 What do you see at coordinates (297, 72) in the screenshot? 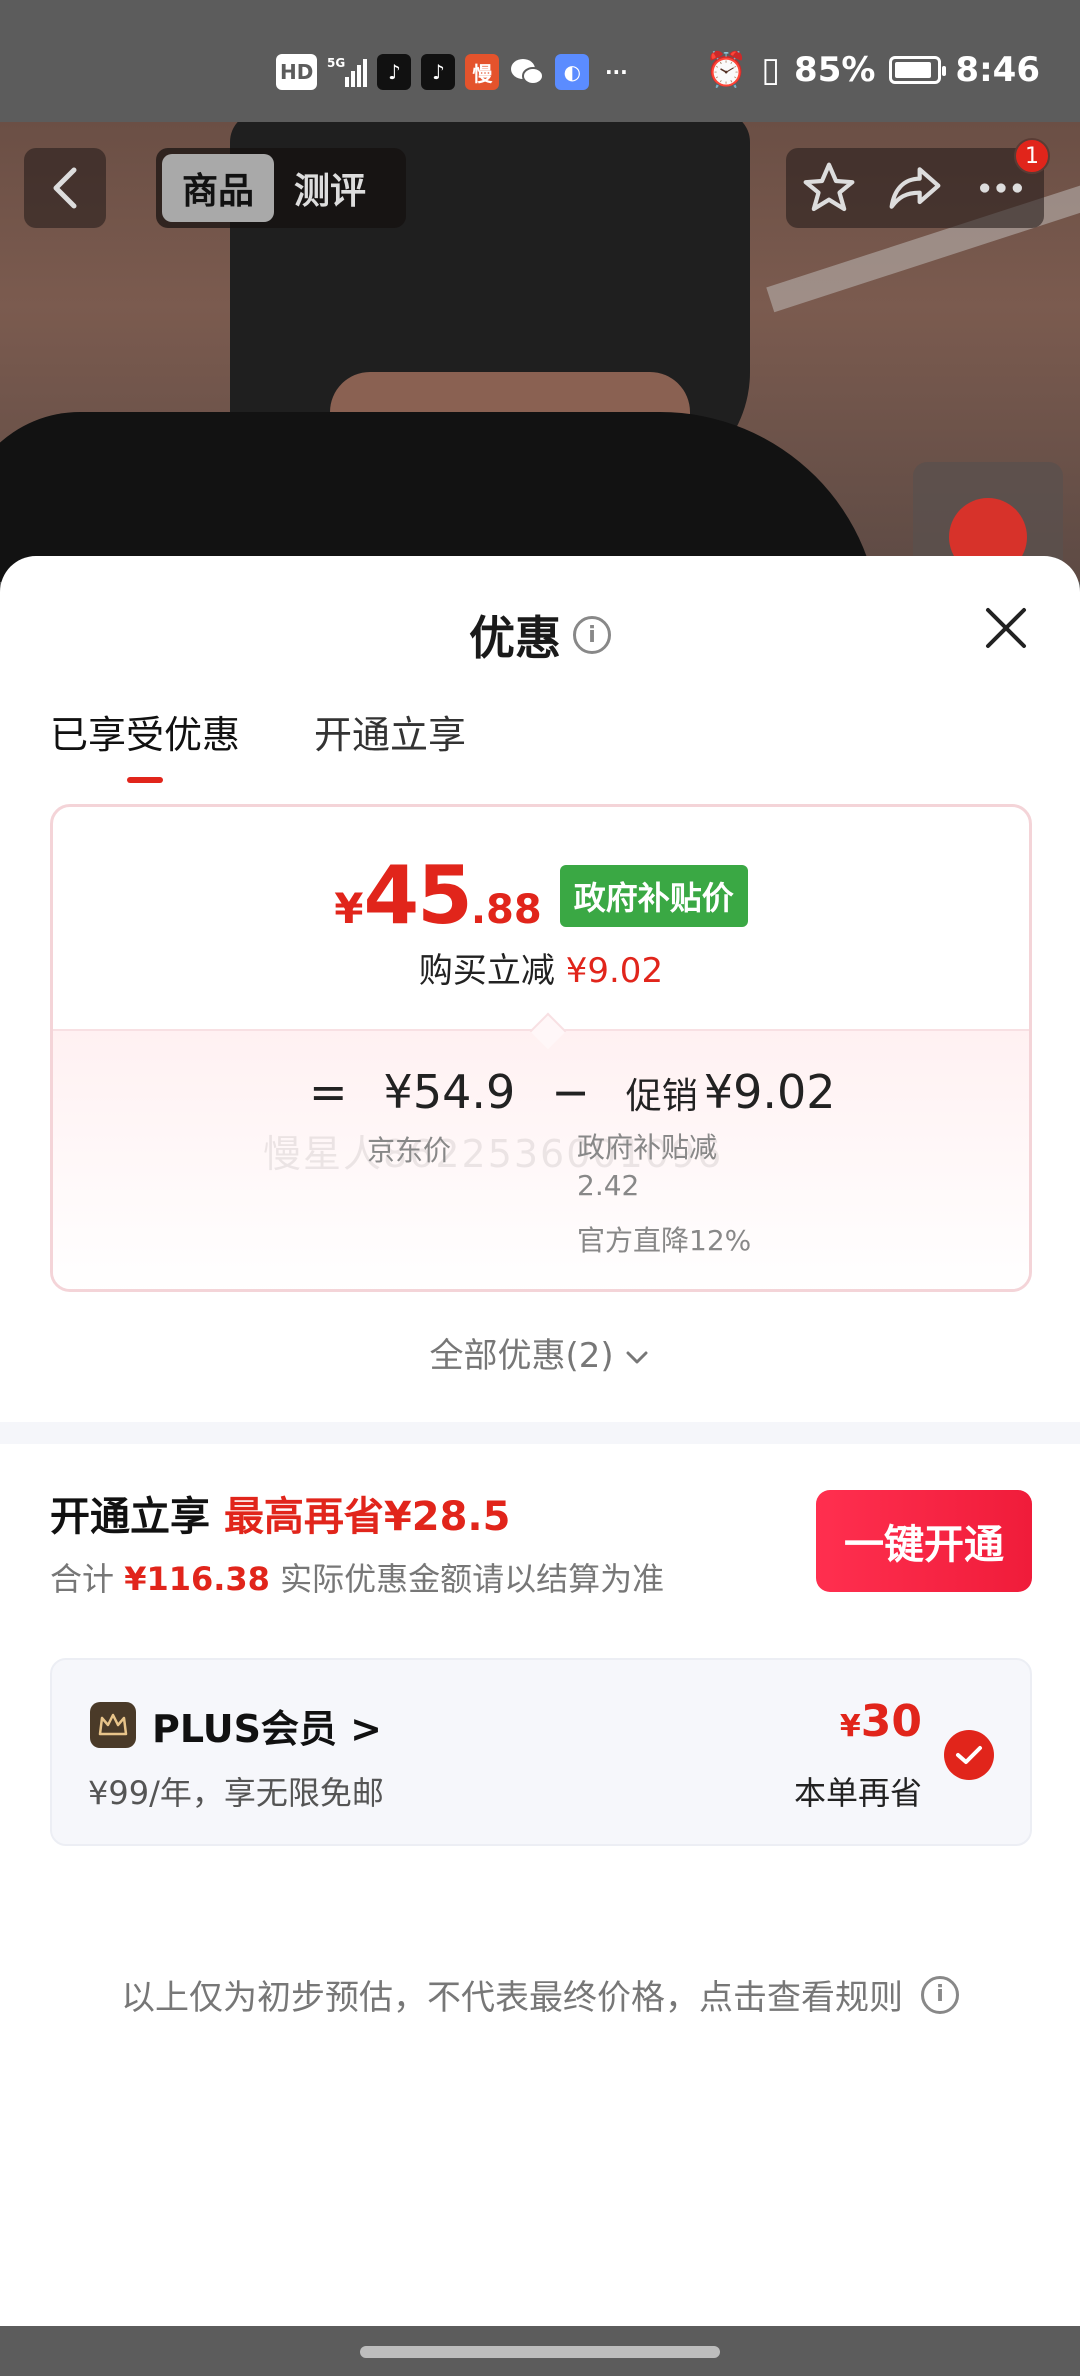
I see `hd-icon: HD` at bounding box center [297, 72].